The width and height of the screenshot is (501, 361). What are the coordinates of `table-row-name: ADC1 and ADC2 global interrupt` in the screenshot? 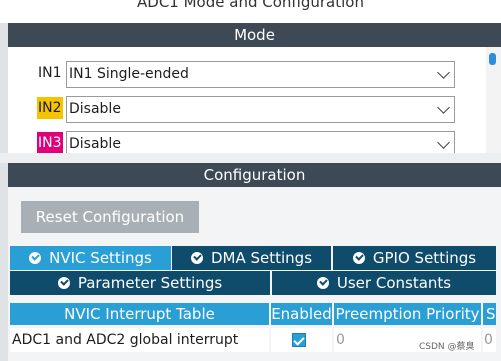 It's located at (139, 340).